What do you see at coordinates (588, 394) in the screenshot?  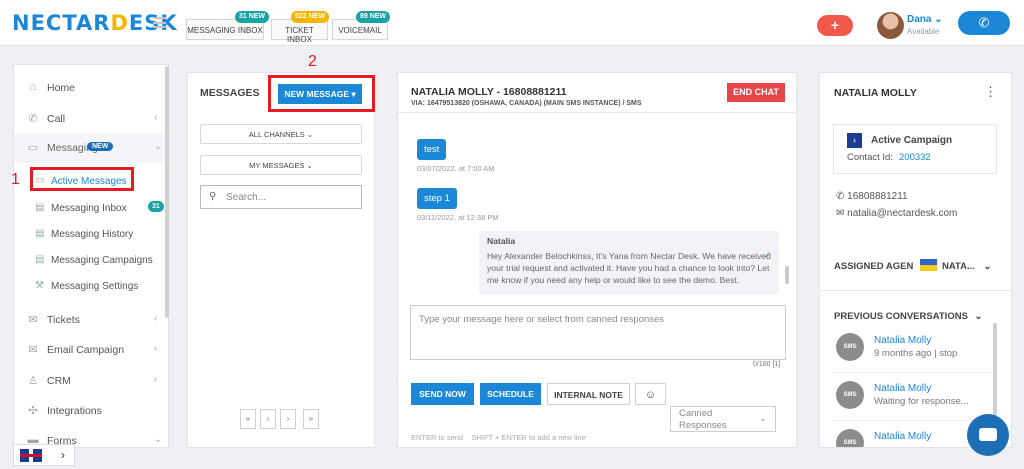 I see `internal-note-button: INTERNAL NOTE` at bounding box center [588, 394].